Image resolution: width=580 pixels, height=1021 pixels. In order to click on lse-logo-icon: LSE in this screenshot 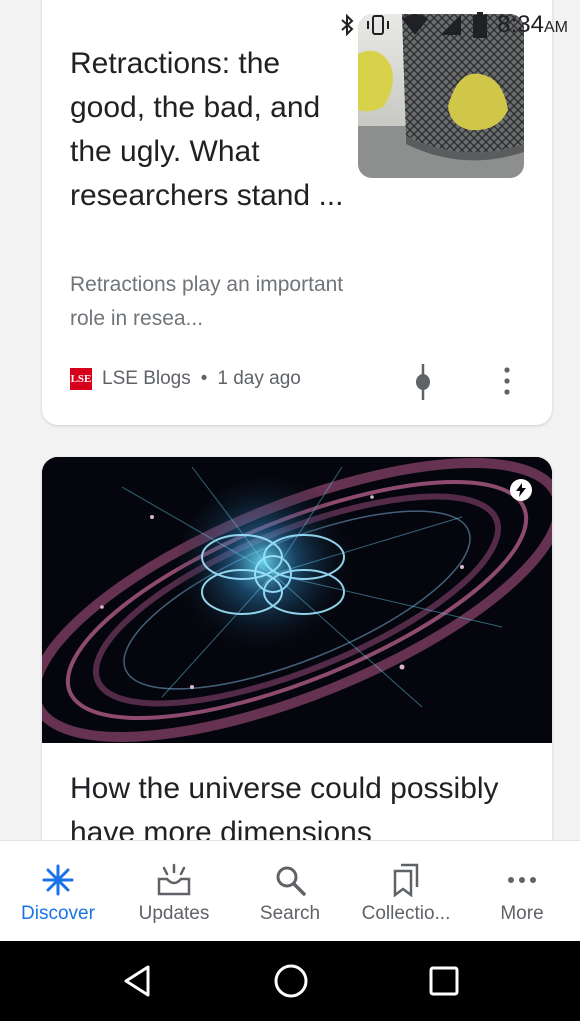, I will do `click(81, 379)`.